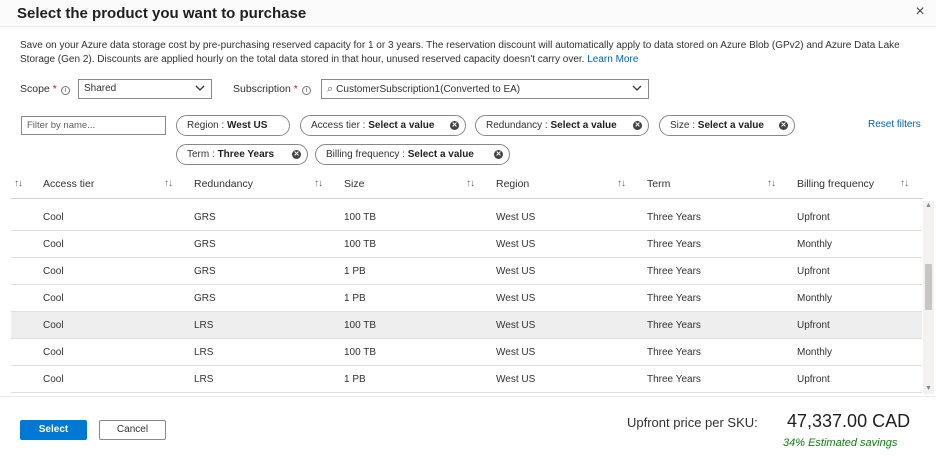 Image resolution: width=936 pixels, height=456 pixels. What do you see at coordinates (835, 184) in the screenshot?
I see `column-header-billing-frequency: Billing frequency` at bounding box center [835, 184].